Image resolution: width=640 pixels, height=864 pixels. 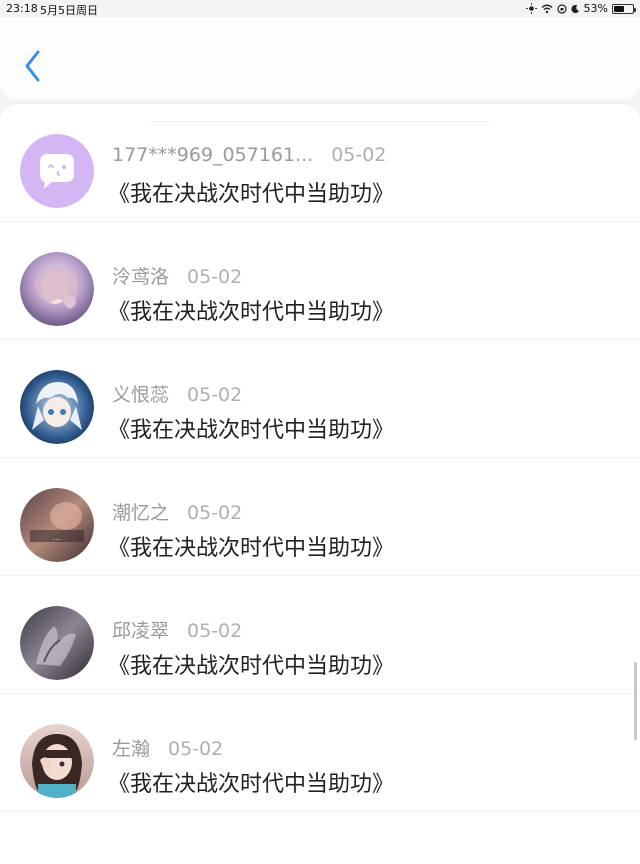 I want to click on user-name: 邱凌翠, so click(x=140, y=629).